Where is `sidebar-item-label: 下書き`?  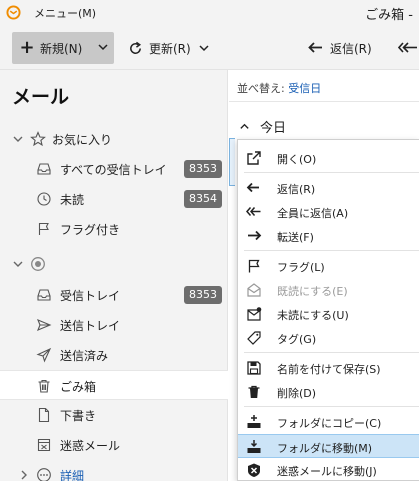
sidebar-item-label: 下書き is located at coordinates (78, 416).